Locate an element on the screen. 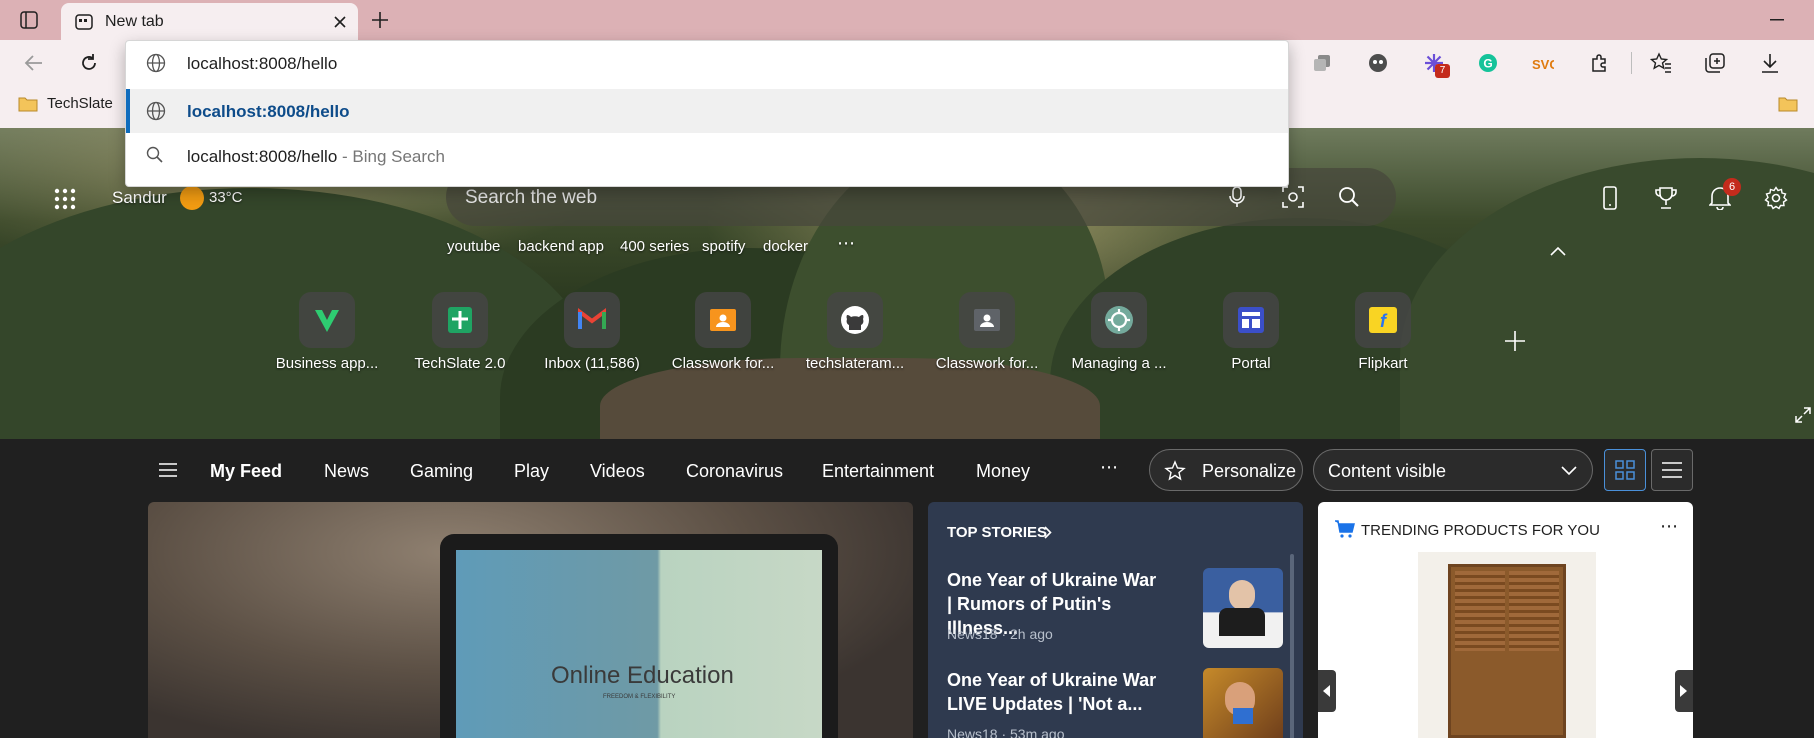 This screenshot has width=1814, height=738. nav-my-feed: My Feed is located at coordinates (246, 471).